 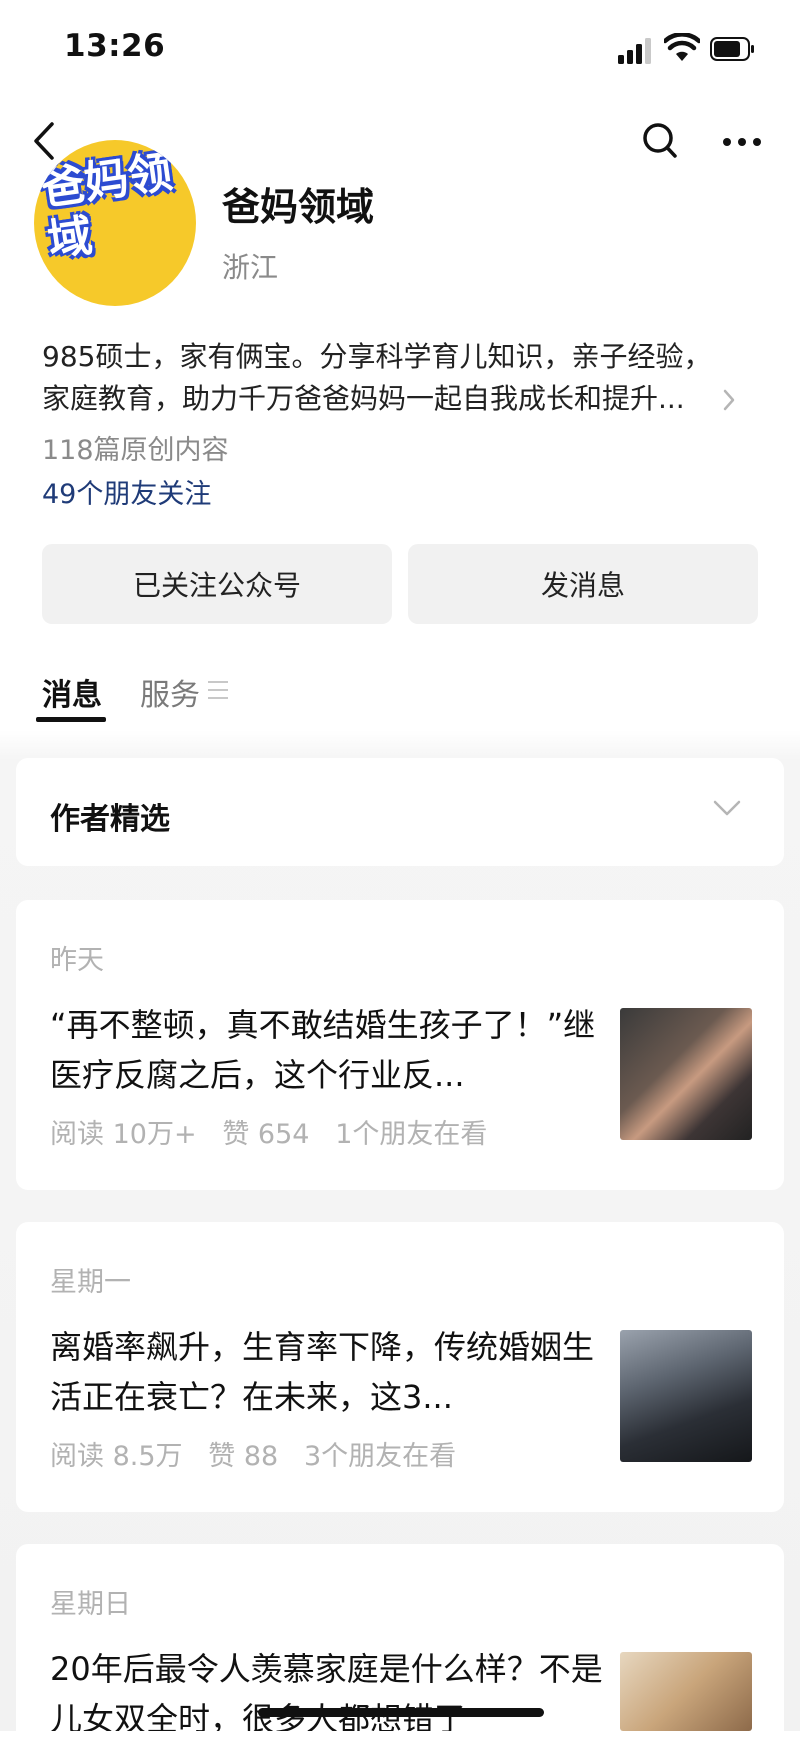 What do you see at coordinates (411, 1134) in the screenshot?
I see `article-friends-viewing: 1个朋友在看` at bounding box center [411, 1134].